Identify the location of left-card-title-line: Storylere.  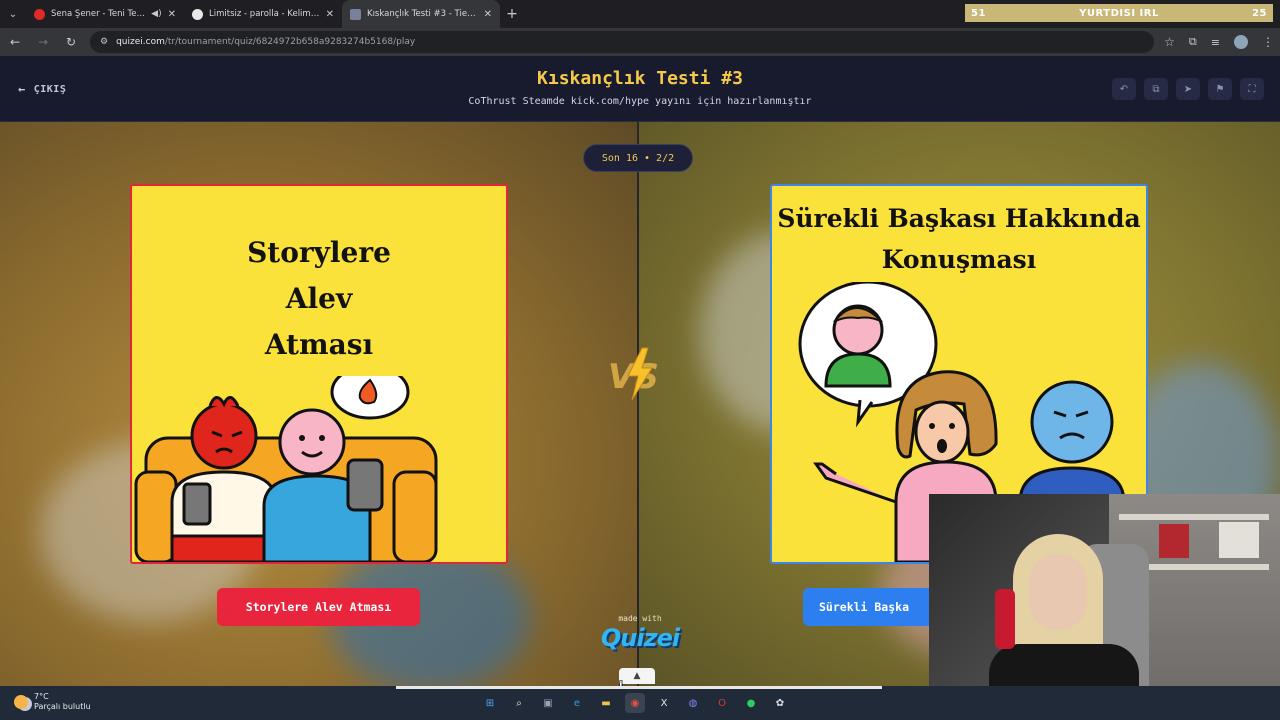
(319, 252).